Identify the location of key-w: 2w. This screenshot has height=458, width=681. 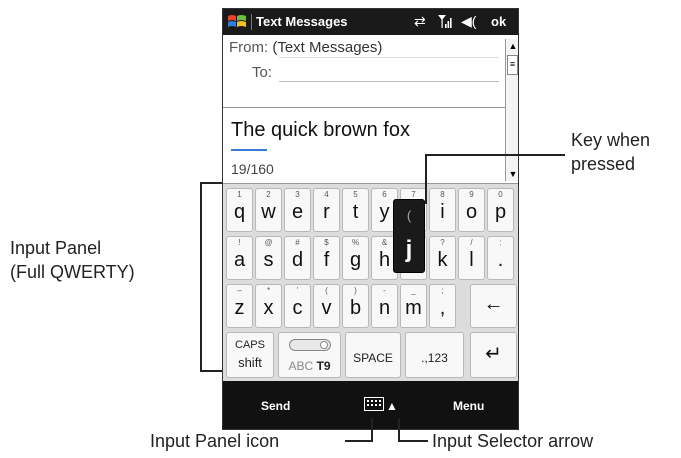
(268, 210).